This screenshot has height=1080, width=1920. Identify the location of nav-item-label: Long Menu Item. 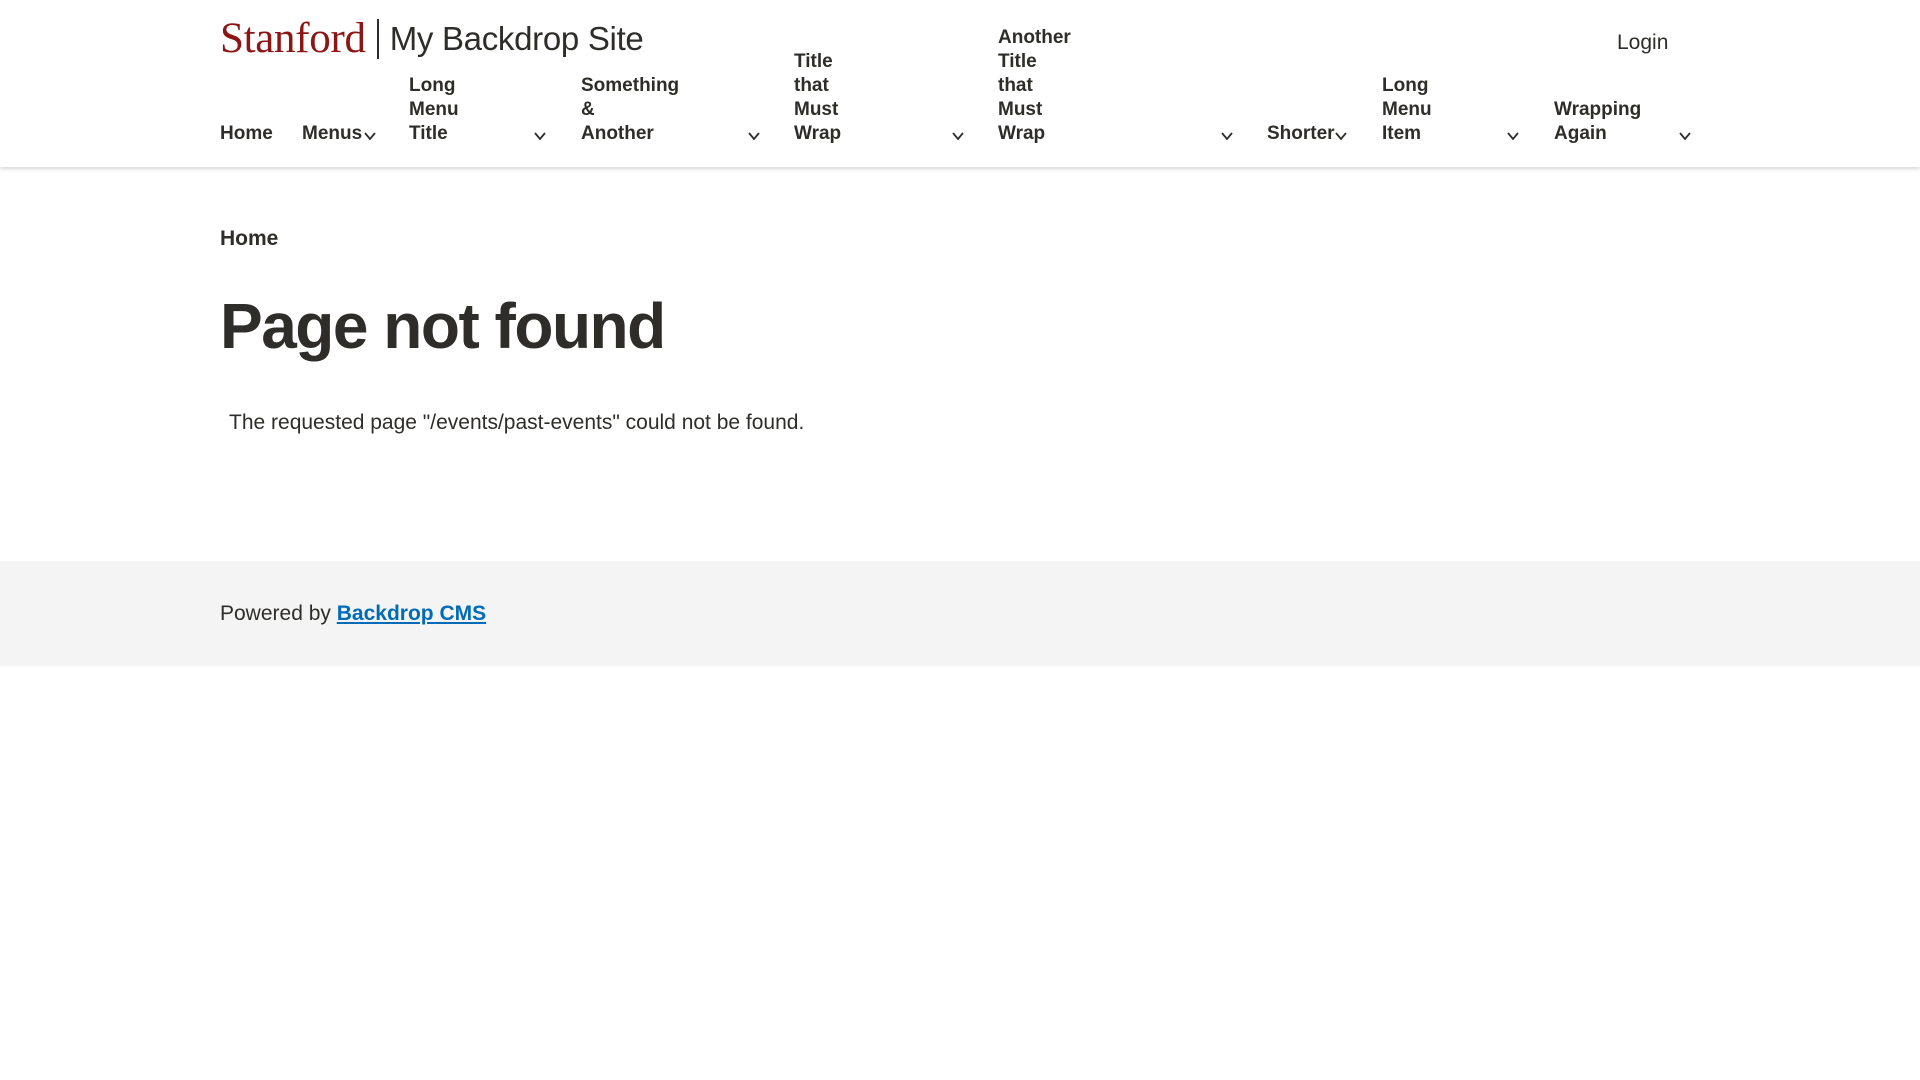
(1407, 109).